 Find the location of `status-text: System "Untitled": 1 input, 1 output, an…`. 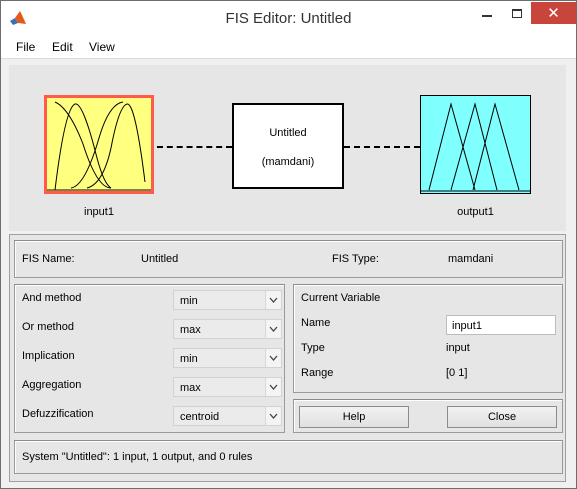

status-text: System "Untitled": 1 input, 1 output, an… is located at coordinates (137, 457).